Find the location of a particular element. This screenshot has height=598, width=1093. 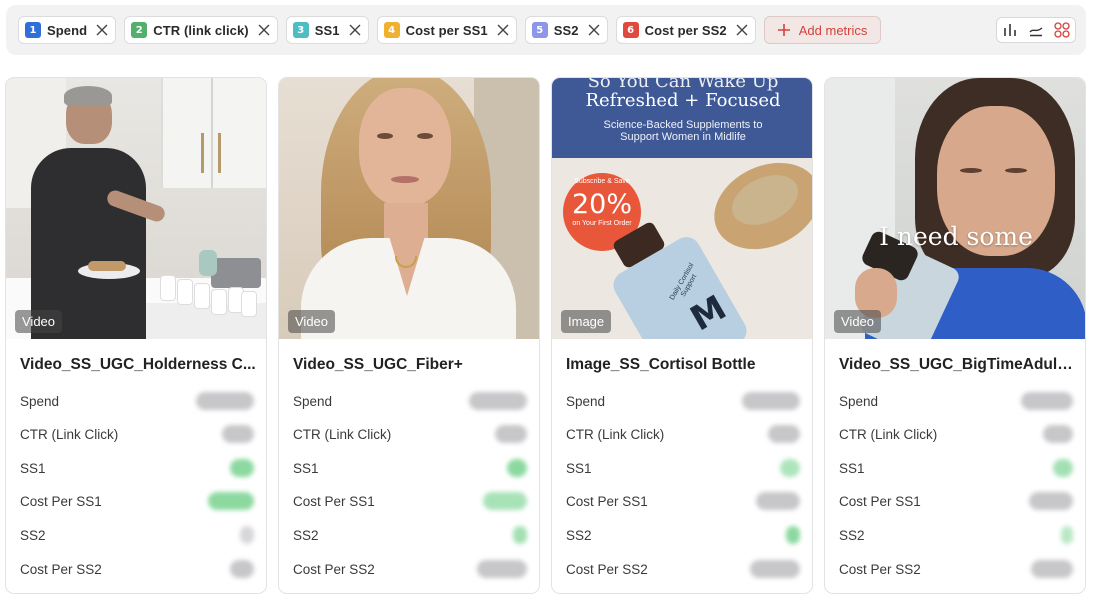

metric-chip-label: CTR (link click) is located at coordinates (201, 30).